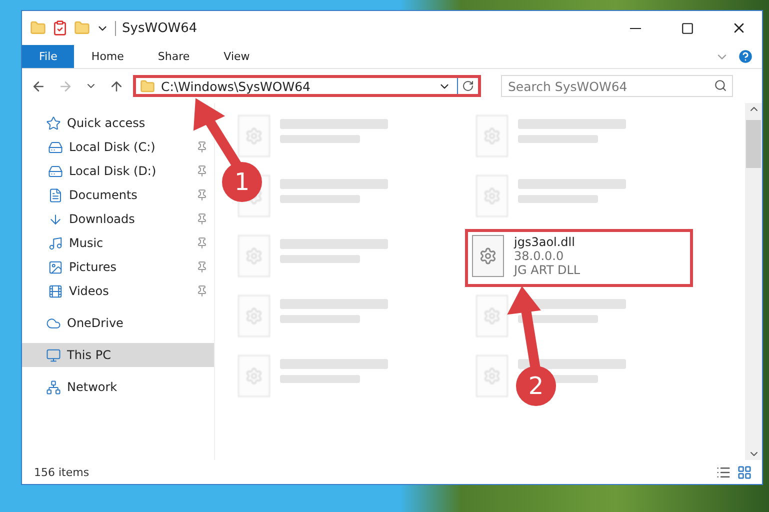 The image size is (769, 512). What do you see at coordinates (60, 28) in the screenshot?
I see `properties-icon` at bounding box center [60, 28].